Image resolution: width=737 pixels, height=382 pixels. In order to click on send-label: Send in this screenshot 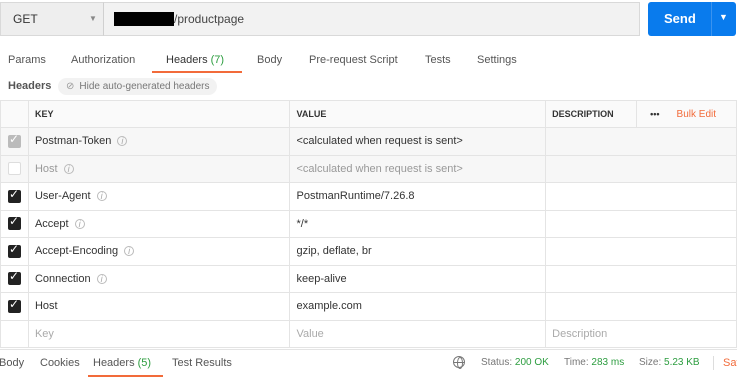, I will do `click(680, 18)`.